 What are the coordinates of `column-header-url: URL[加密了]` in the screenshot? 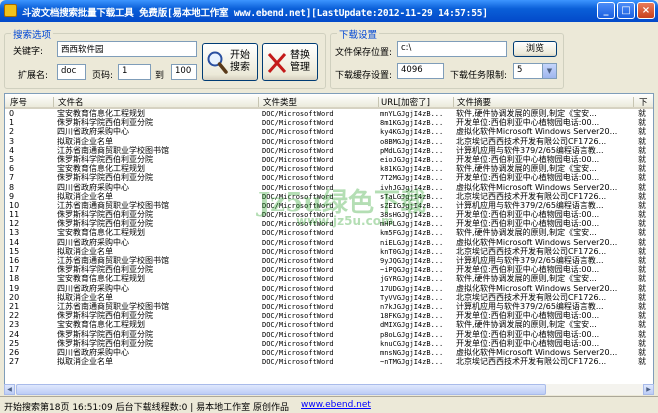 It's located at (405, 102).